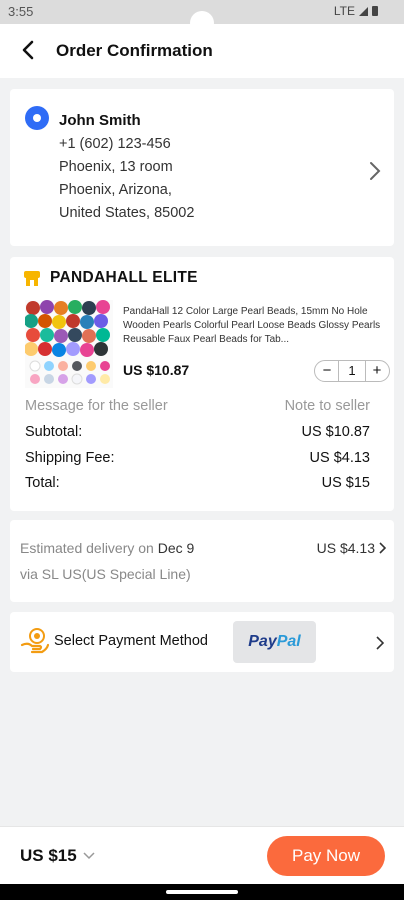 The width and height of the screenshot is (404, 900). What do you see at coordinates (124, 277) in the screenshot?
I see `shop-name: PANDAHALL ELITE` at bounding box center [124, 277].